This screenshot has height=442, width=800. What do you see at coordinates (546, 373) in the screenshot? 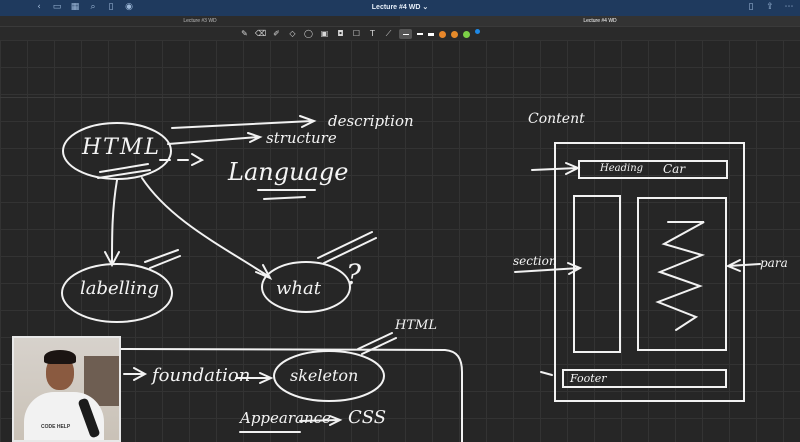
I see `arrow-footer` at bounding box center [546, 373].